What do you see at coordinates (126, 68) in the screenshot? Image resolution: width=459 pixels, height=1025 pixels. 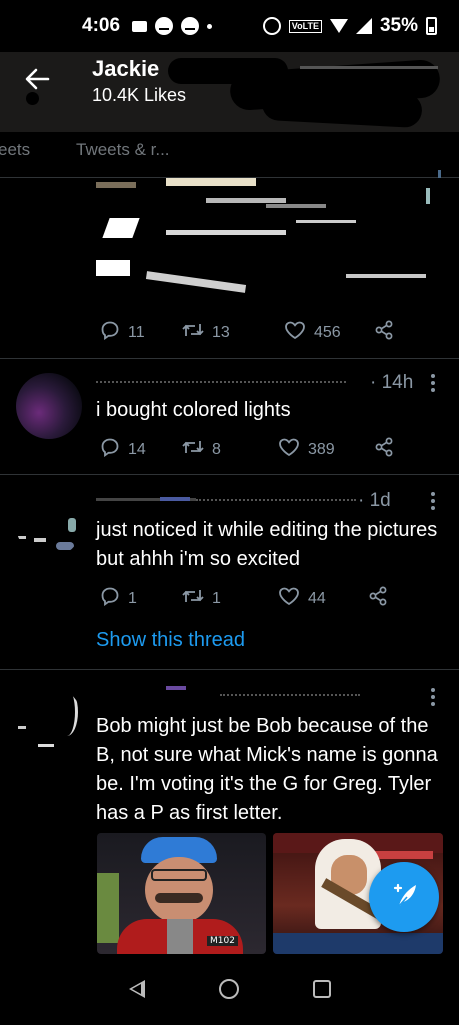 I see `profile-name: Jackie` at bounding box center [126, 68].